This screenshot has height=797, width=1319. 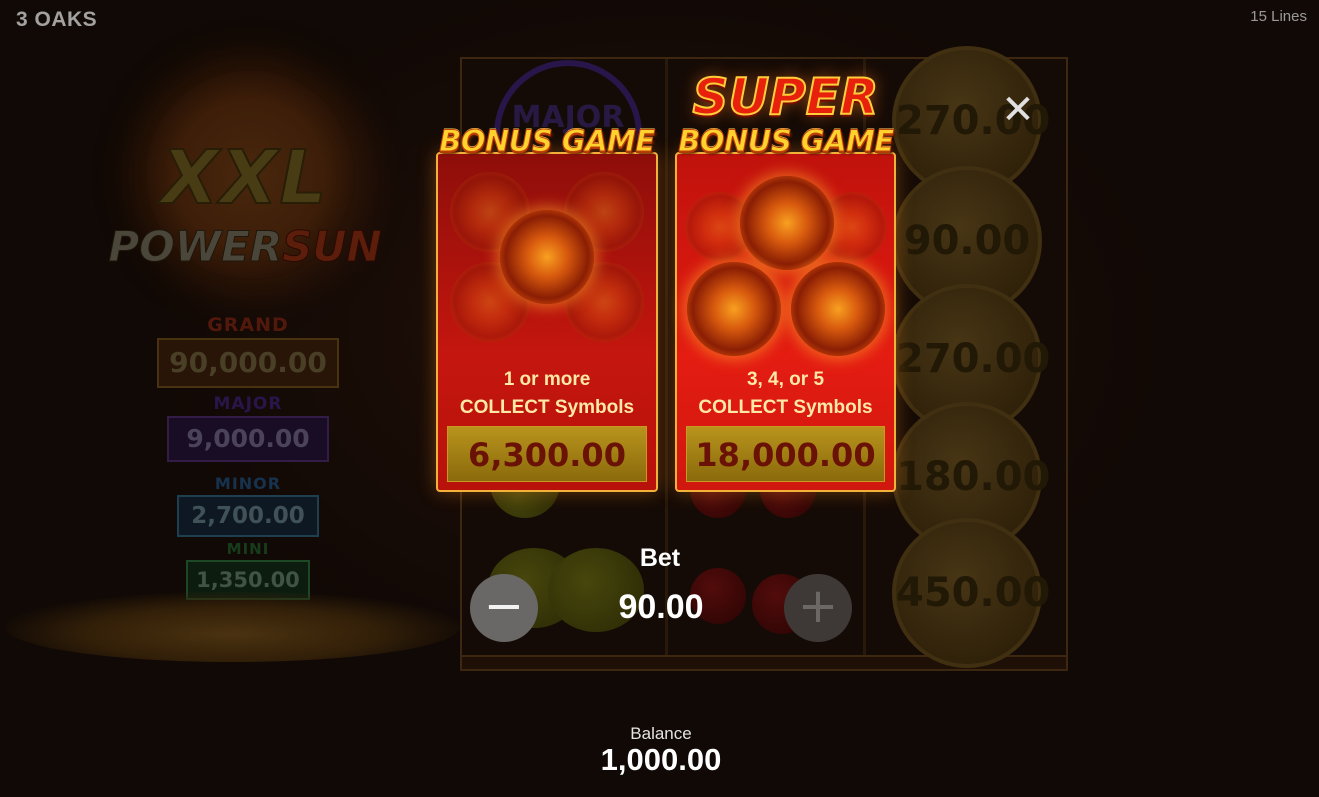 I want to click on super-bonus-game-title: BONUS GAME, so click(x=786, y=141).